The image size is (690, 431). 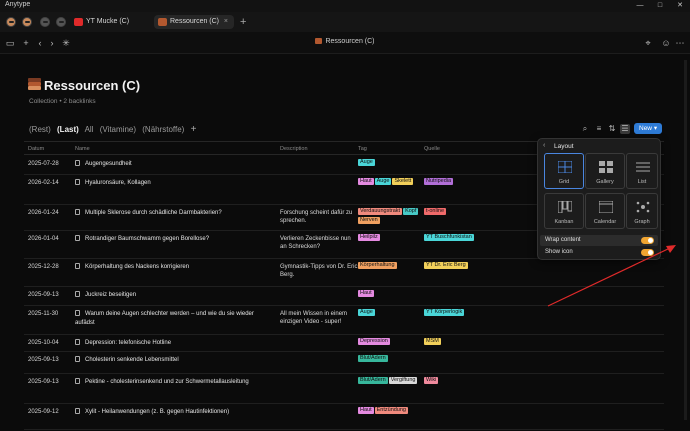 I want to click on cell-name: Körperhaltung des Nackens korrigieren, so click(x=175, y=267).